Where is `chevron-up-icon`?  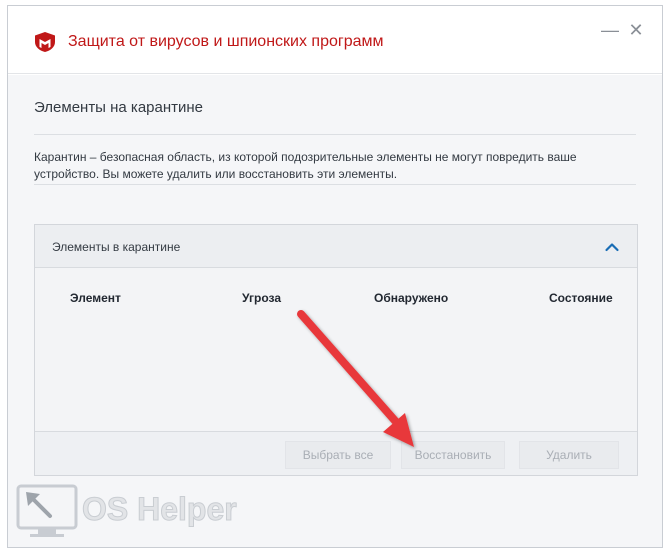 chevron-up-icon is located at coordinates (612, 247).